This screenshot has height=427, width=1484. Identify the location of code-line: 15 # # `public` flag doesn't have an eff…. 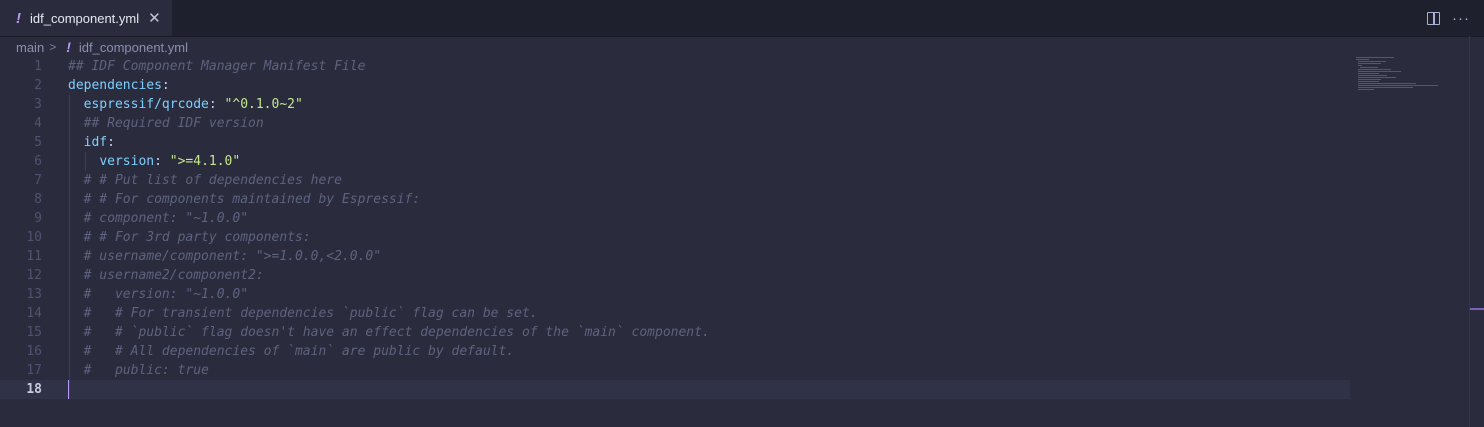
(675, 332).